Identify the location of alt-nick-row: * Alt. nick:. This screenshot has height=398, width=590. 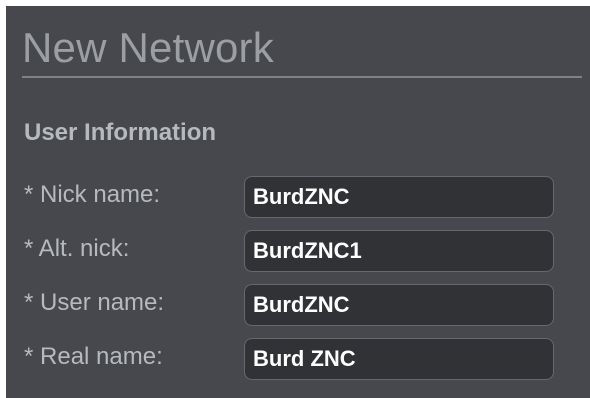
(298, 252).